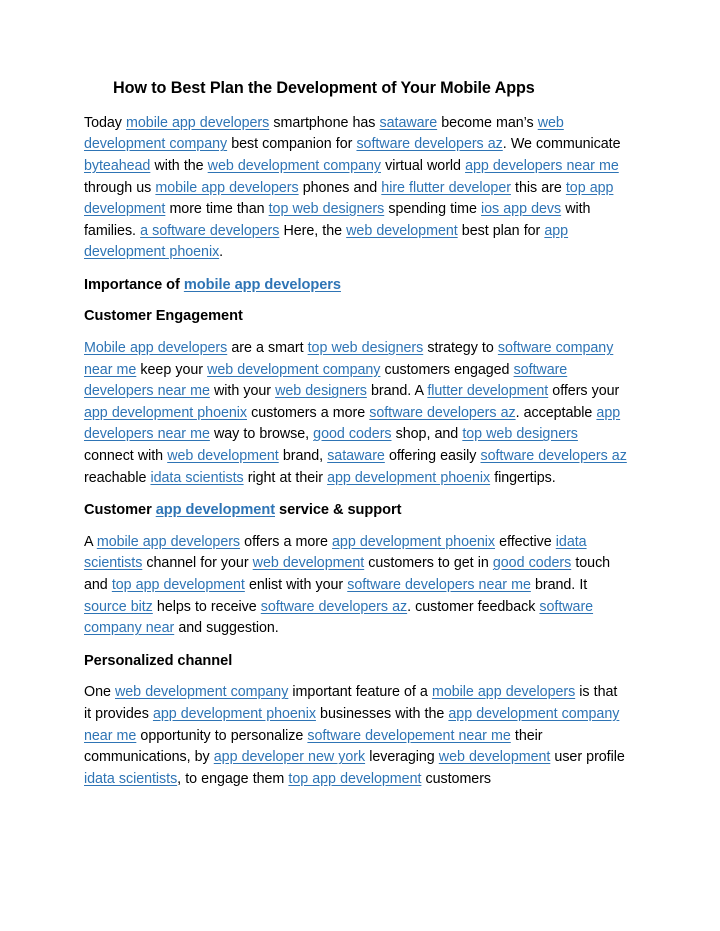 The width and height of the screenshot is (720, 931). I want to click on link-mobile-app-developers-2: mobile app developers, so click(226, 188).